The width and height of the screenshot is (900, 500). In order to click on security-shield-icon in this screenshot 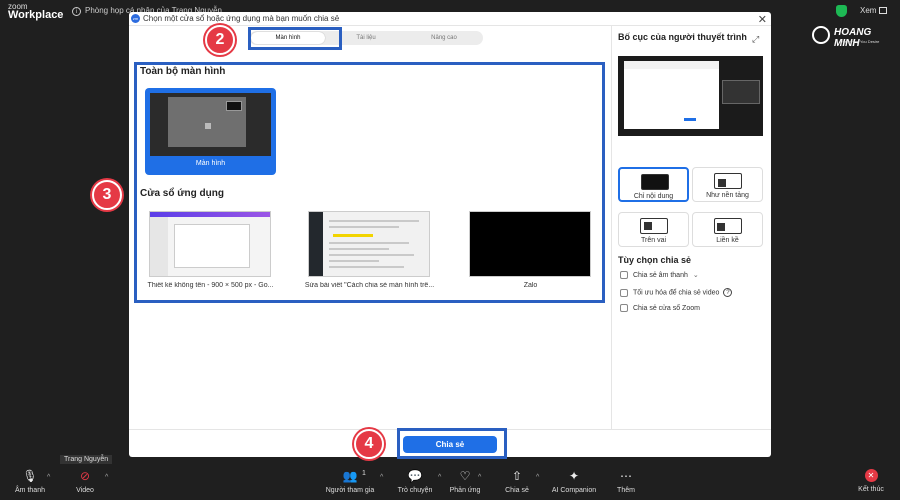, I will do `click(841, 11)`.